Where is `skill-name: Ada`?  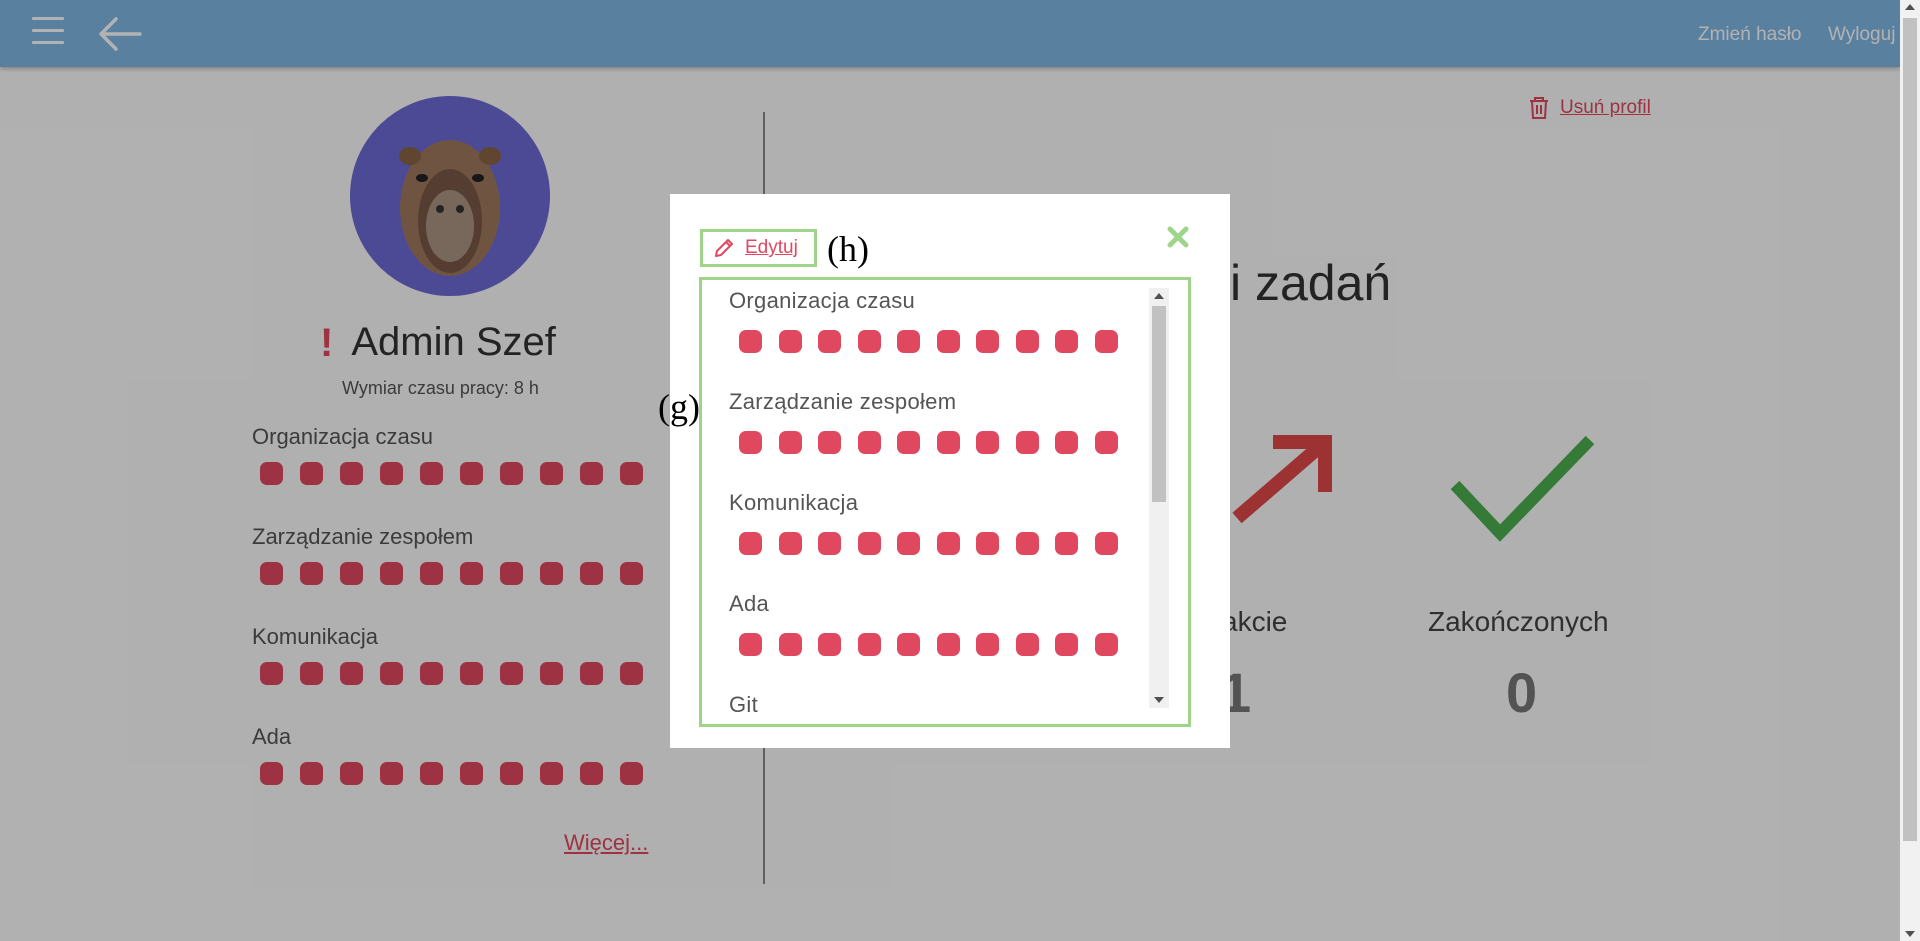
skill-name: Ada is located at coordinates (749, 603).